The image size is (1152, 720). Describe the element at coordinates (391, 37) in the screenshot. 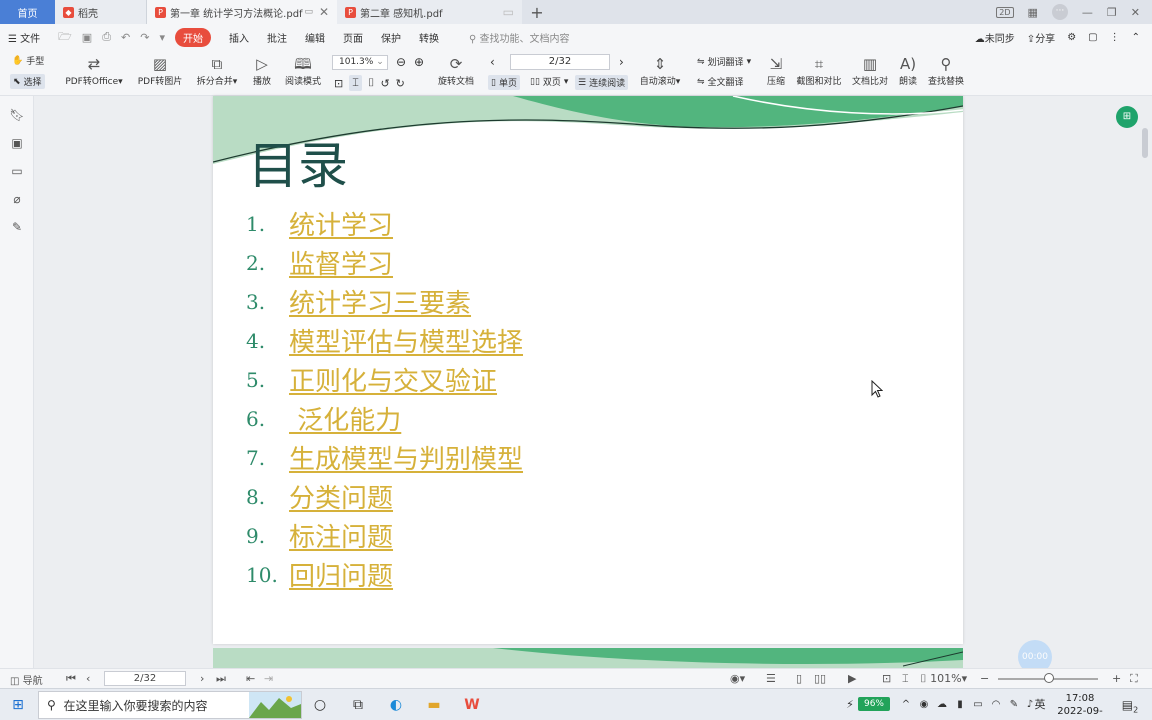

I see `menu-protect: 保护` at that location.